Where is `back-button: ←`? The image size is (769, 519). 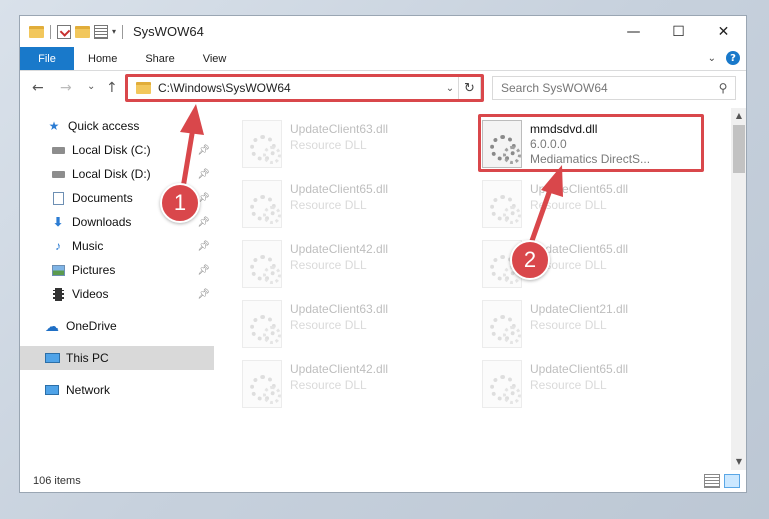
back-button: ← is located at coordinates (38, 88).